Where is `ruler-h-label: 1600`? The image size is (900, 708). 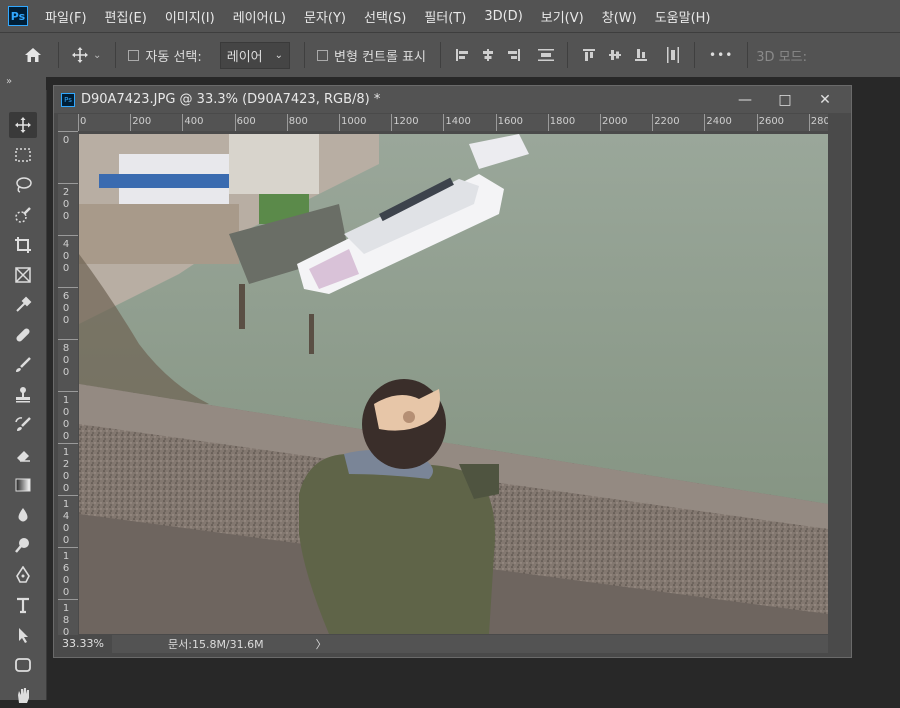 ruler-h-label: 1600 is located at coordinates (510, 121).